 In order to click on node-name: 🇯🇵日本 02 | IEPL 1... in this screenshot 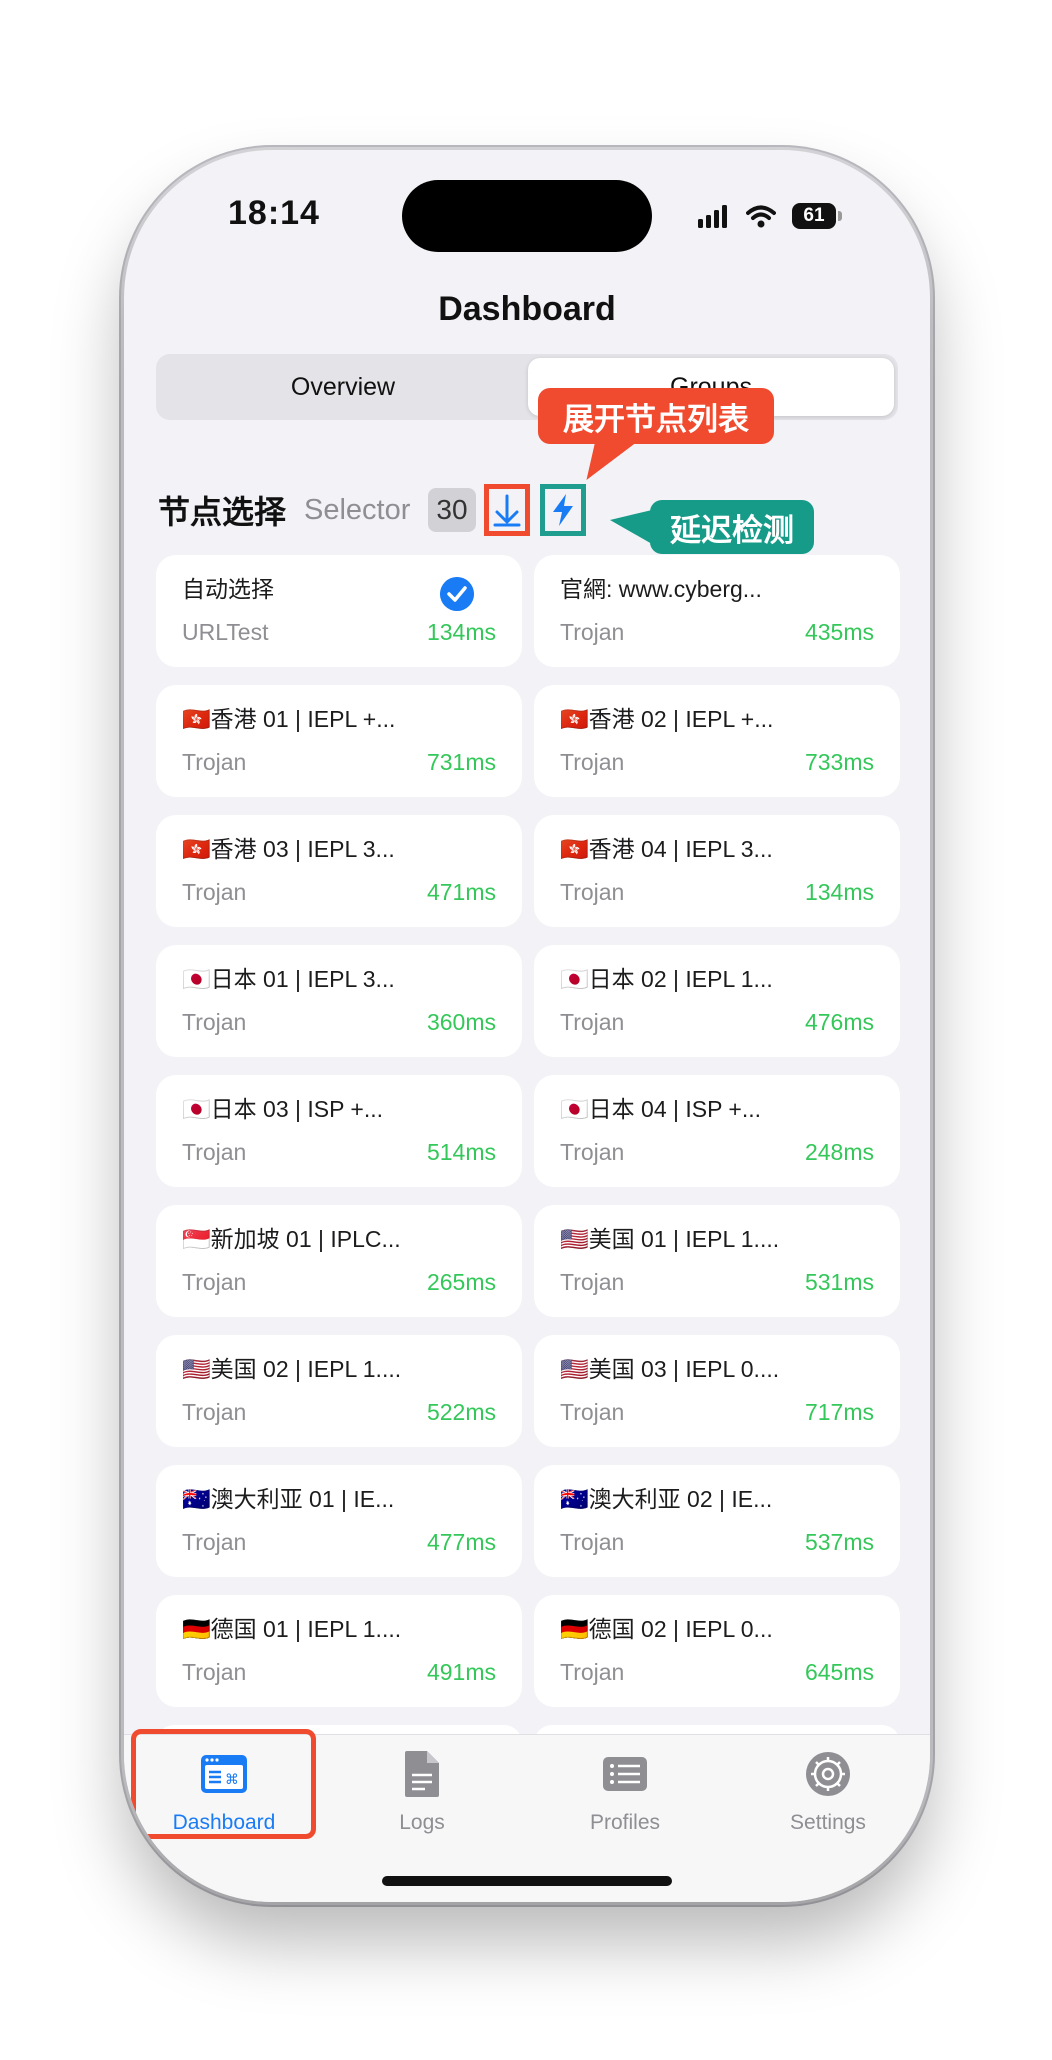, I will do `click(666, 979)`.